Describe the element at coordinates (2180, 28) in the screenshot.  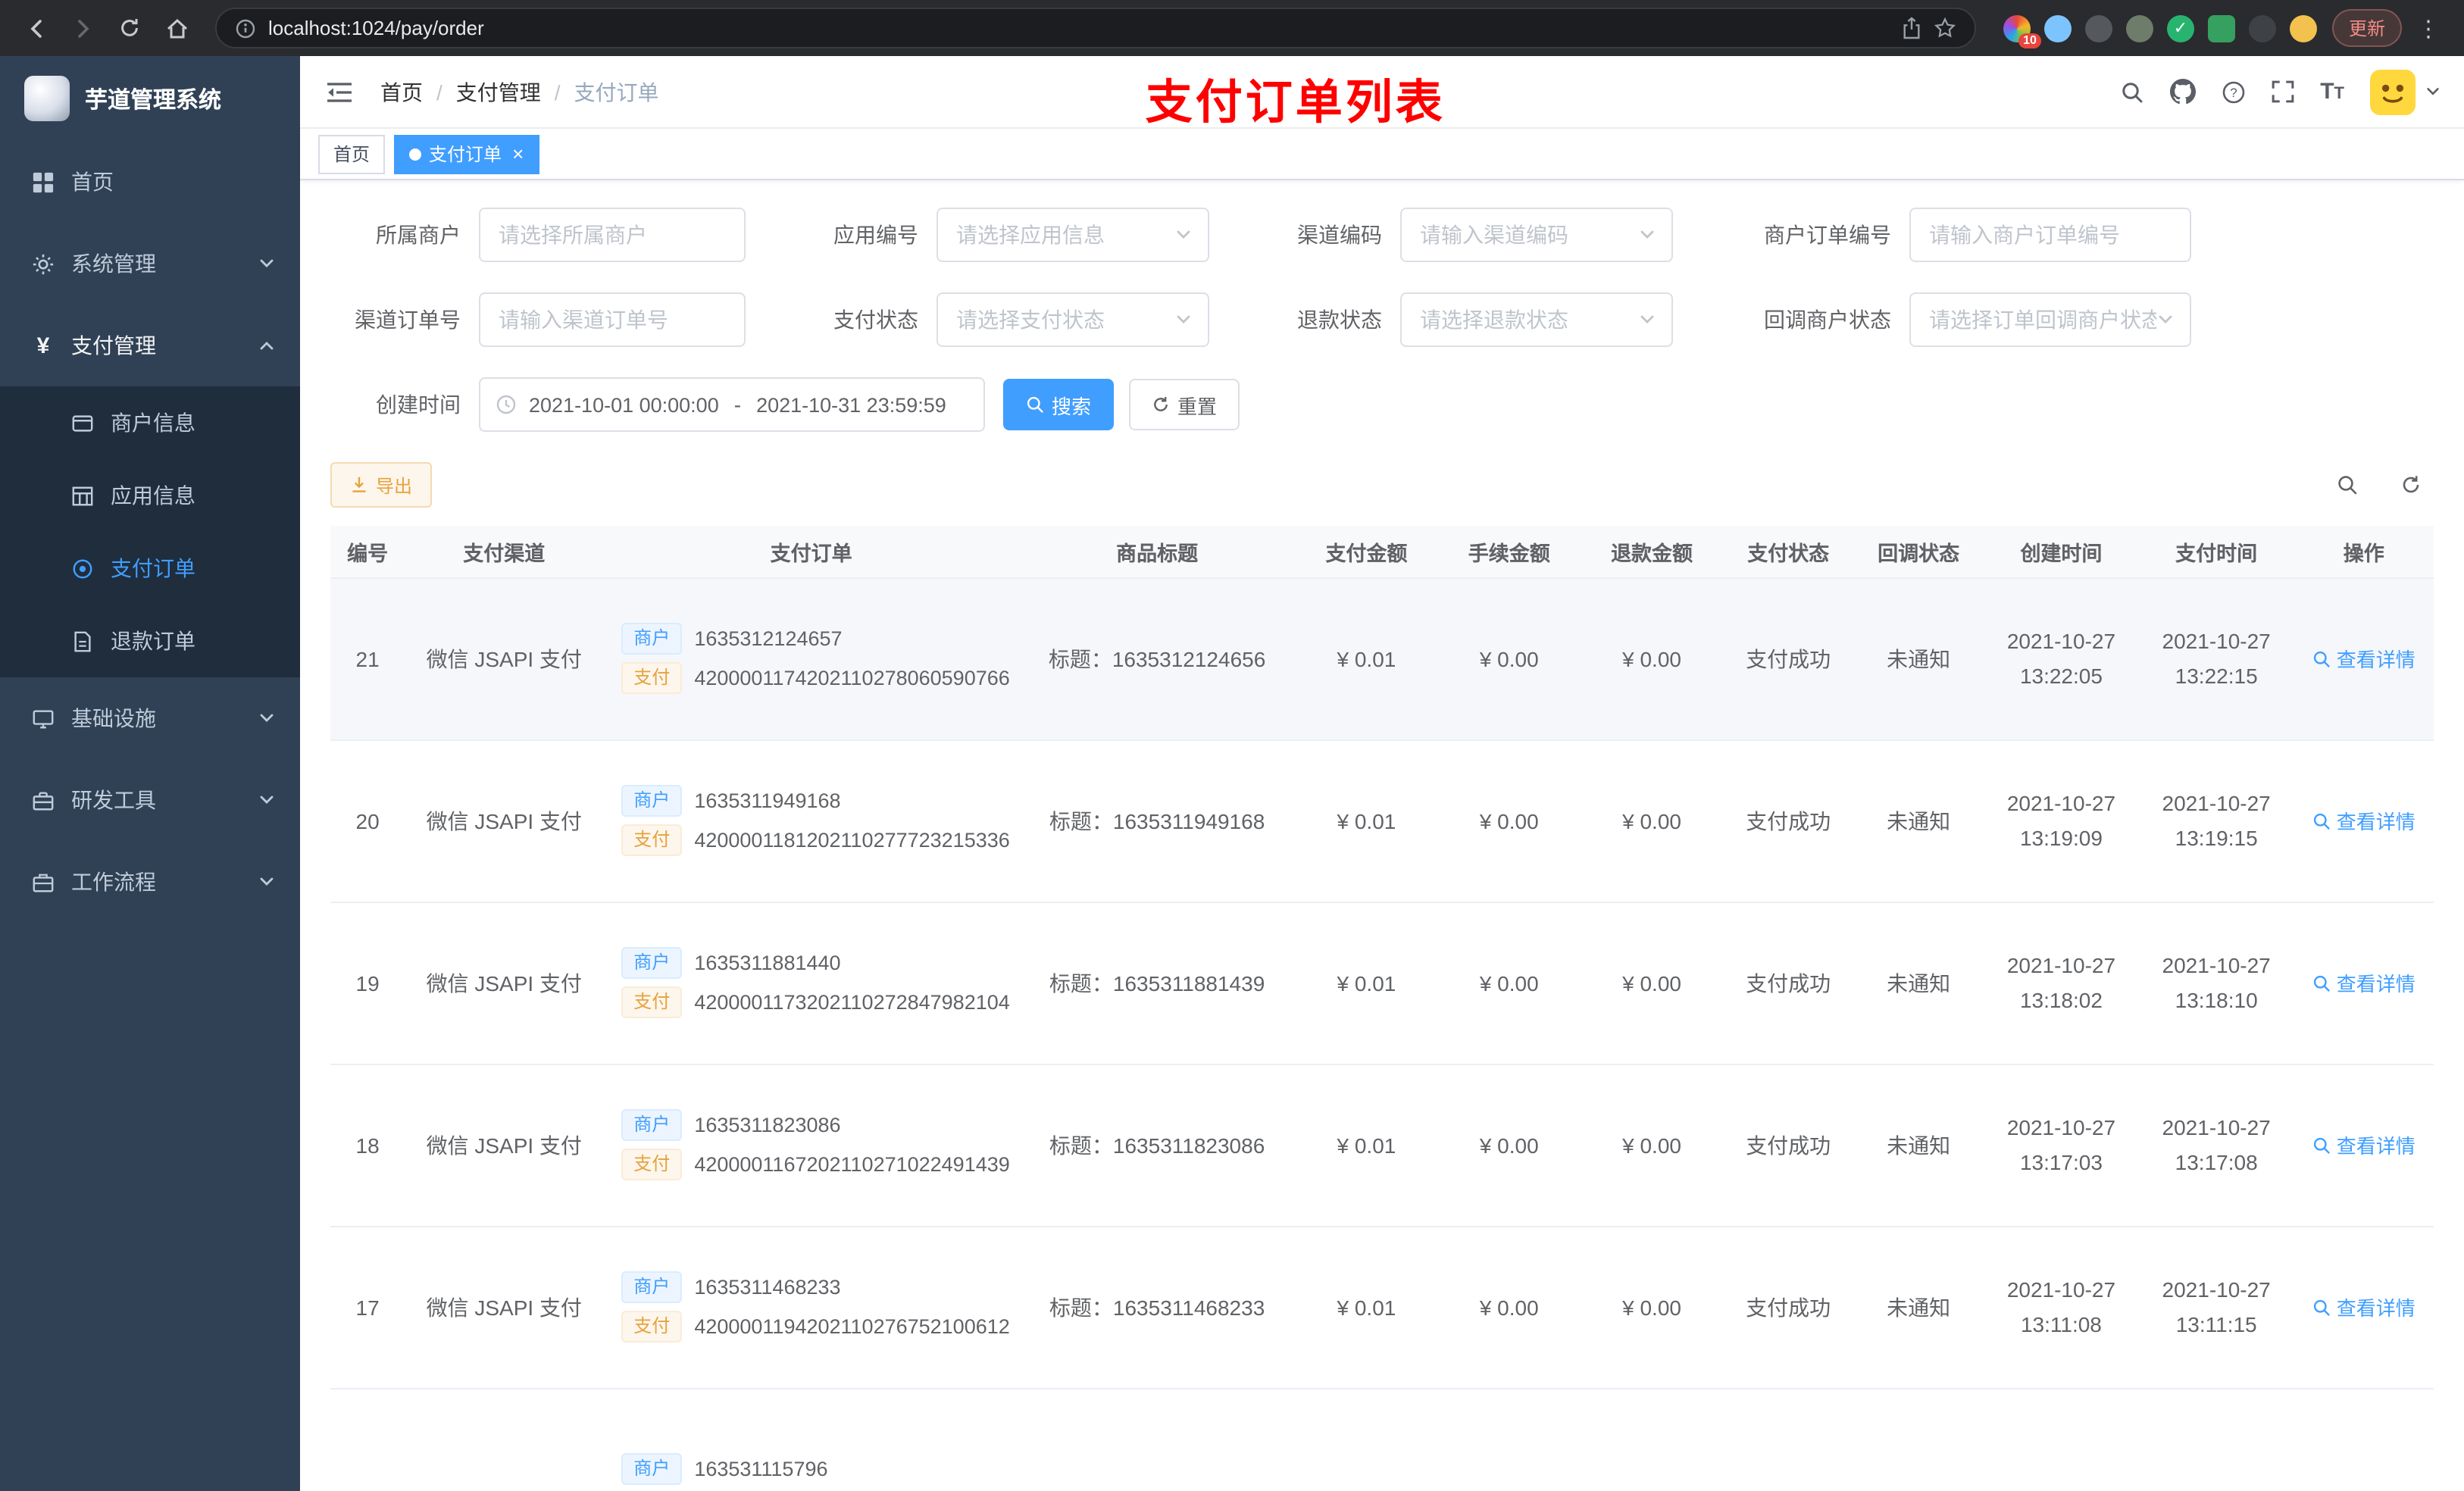
I see `extension-icon: ✓` at that location.